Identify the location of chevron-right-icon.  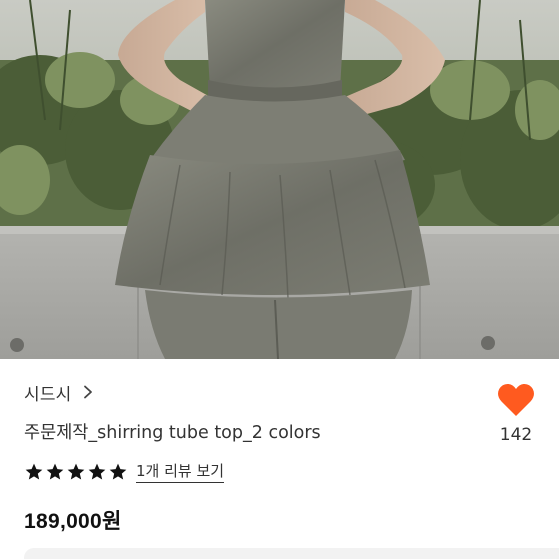
(87, 392).